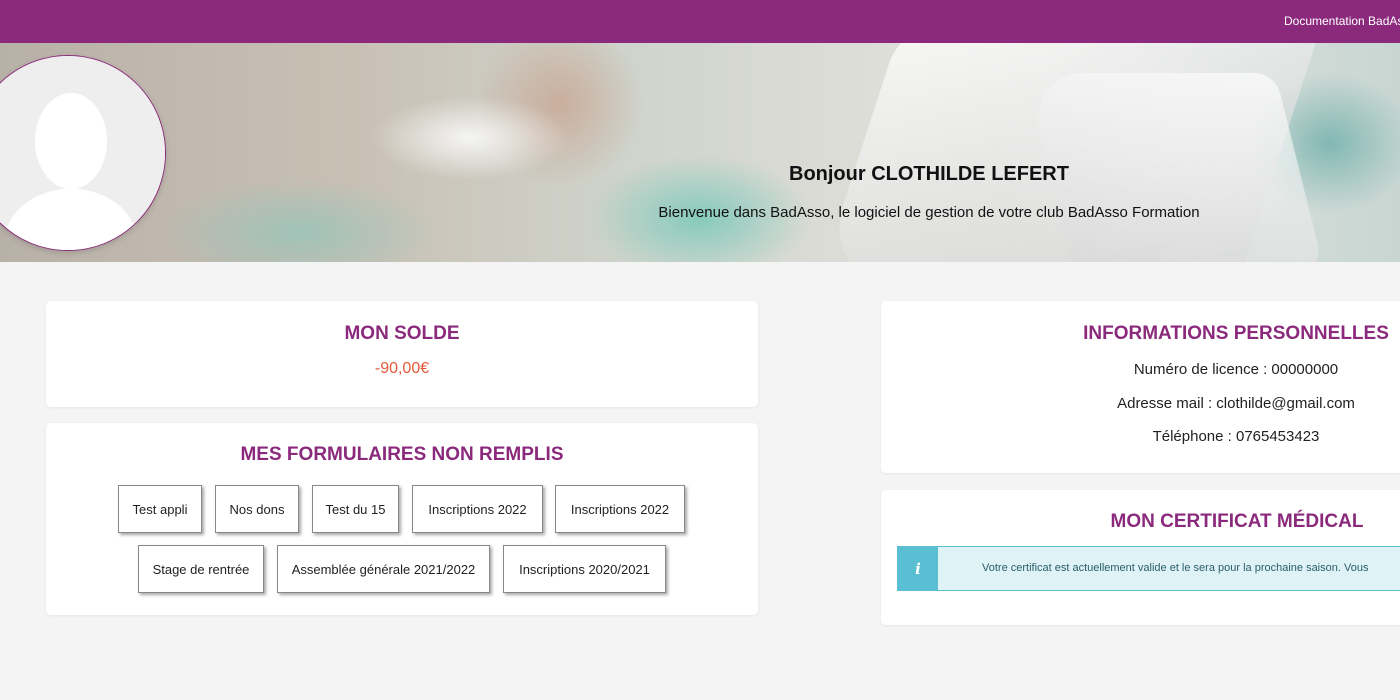  Describe the element at coordinates (1236, 369) in the screenshot. I see `licence-number: Numéro de licence : 00000000` at that location.